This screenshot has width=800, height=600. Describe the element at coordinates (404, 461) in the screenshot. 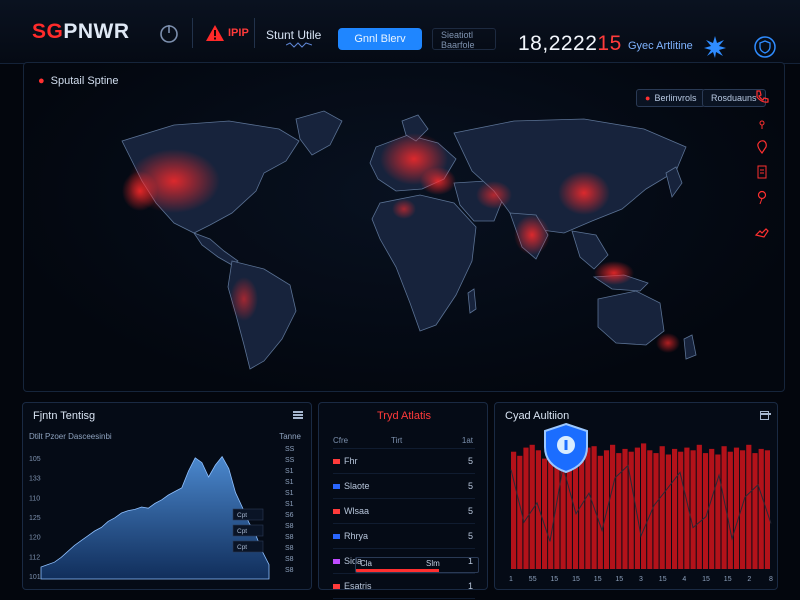

I see `threat-row: Fhr 5` at that location.